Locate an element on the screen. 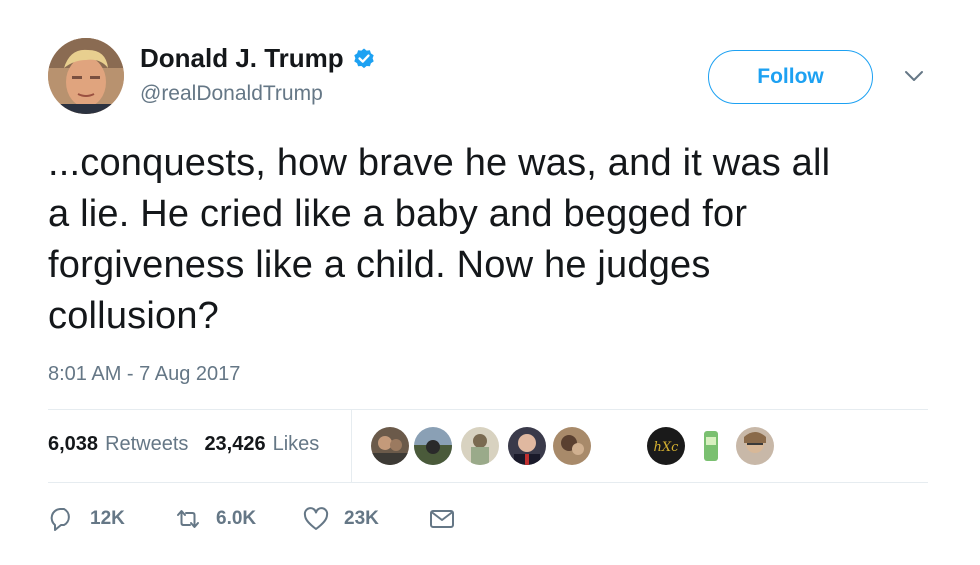 The image size is (980, 565). display-name: Donald J. Trump is located at coordinates (242, 58).